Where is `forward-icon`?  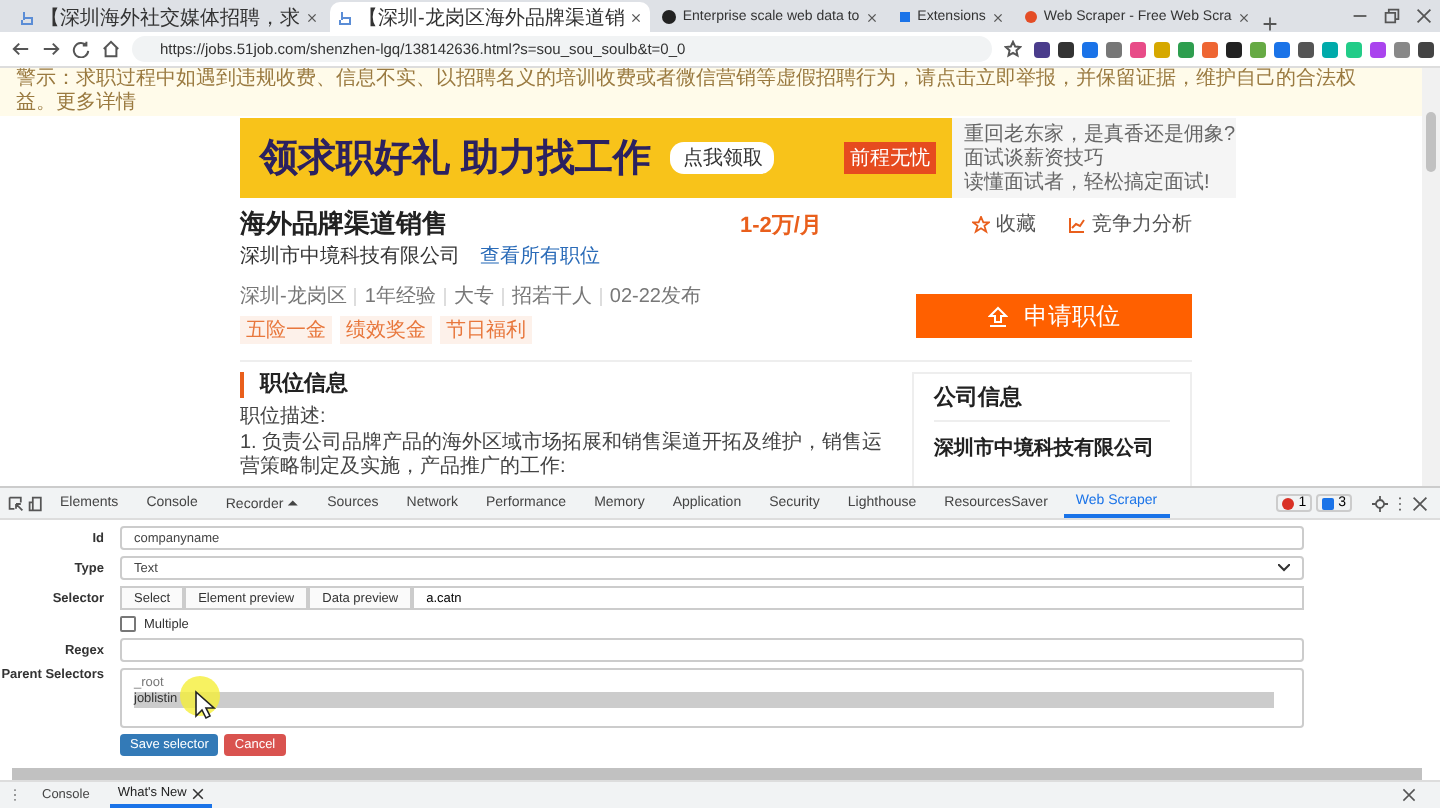
forward-icon is located at coordinates (51, 49).